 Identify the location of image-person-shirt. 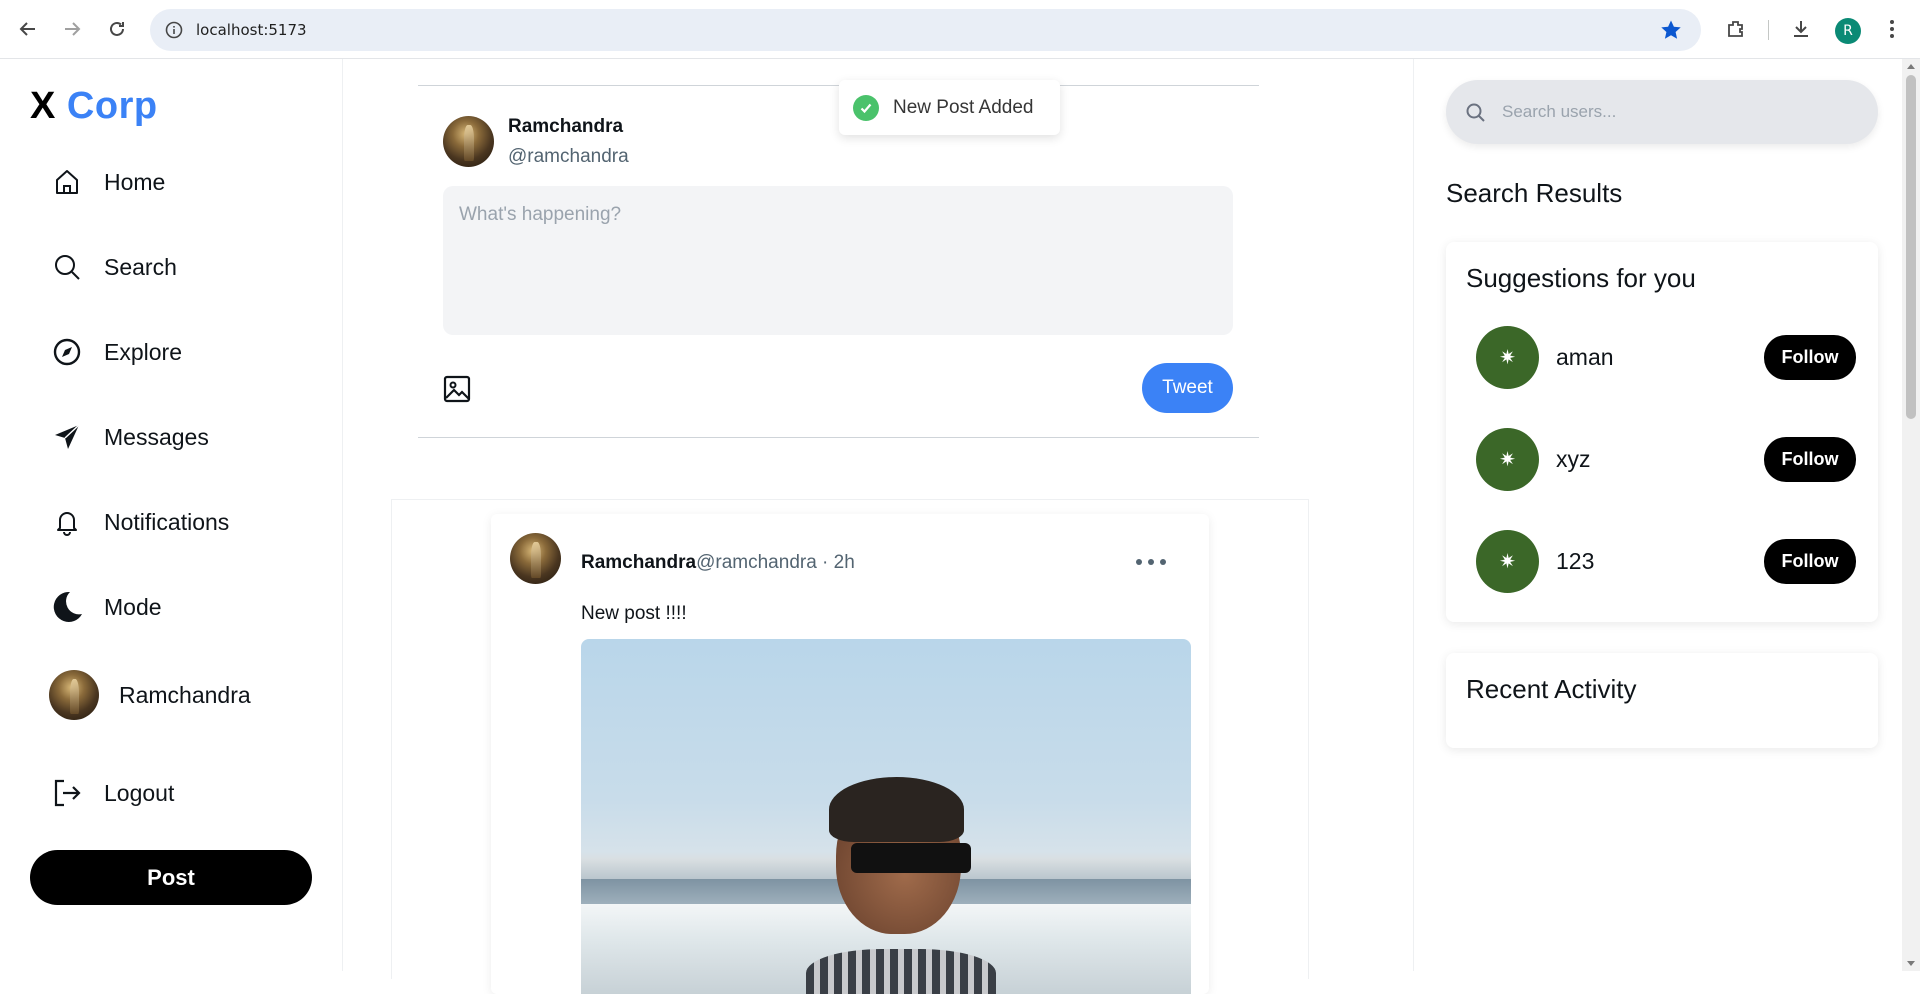
(901, 971).